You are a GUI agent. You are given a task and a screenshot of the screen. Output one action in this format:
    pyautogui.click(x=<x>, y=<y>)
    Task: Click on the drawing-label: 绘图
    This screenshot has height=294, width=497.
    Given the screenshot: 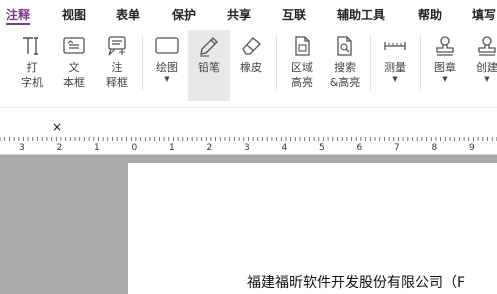 What is the action you would take?
    pyautogui.click(x=167, y=67)
    